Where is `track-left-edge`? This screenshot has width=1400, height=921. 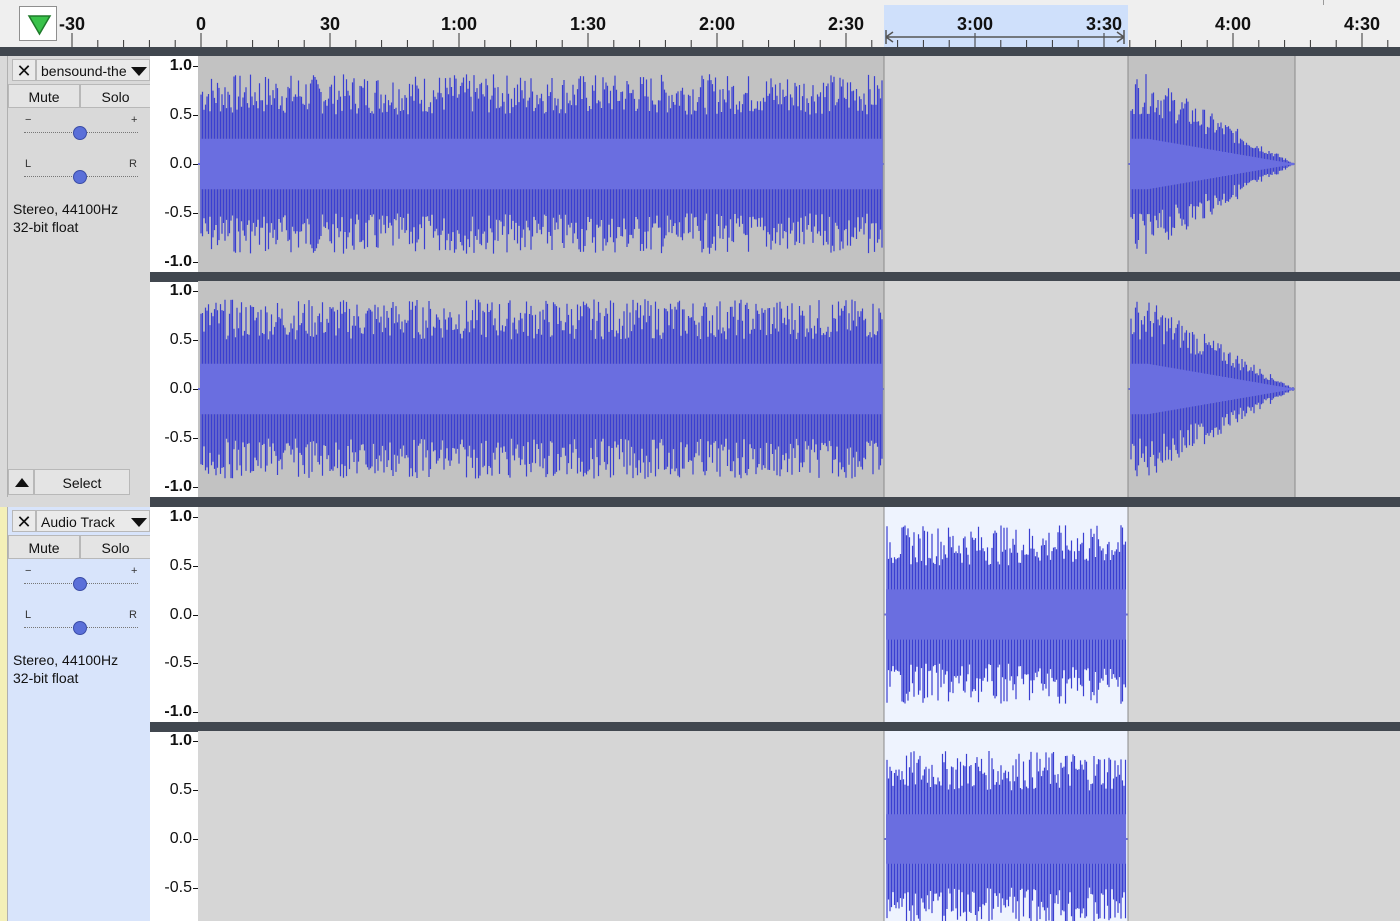
track-left-edge is located at coordinates (3, 276).